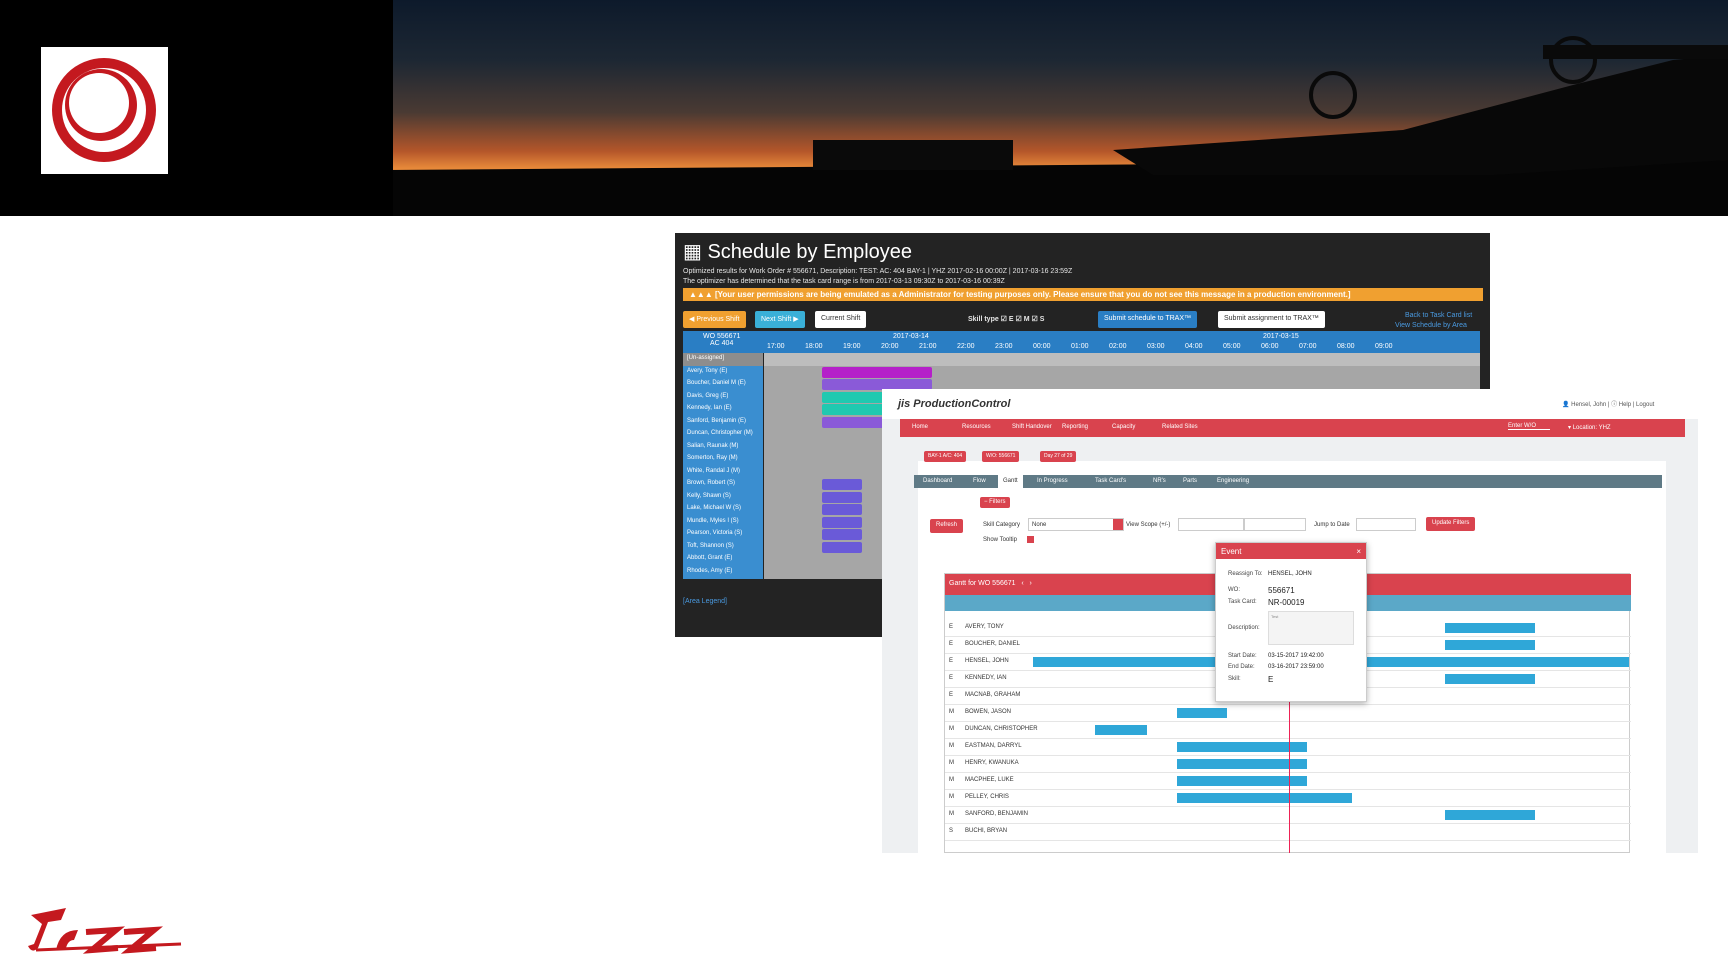 The image size is (1728, 972). What do you see at coordinates (723, 447) in the screenshot?
I see `employee-row-label: Salian, Raunak (M)` at bounding box center [723, 447].